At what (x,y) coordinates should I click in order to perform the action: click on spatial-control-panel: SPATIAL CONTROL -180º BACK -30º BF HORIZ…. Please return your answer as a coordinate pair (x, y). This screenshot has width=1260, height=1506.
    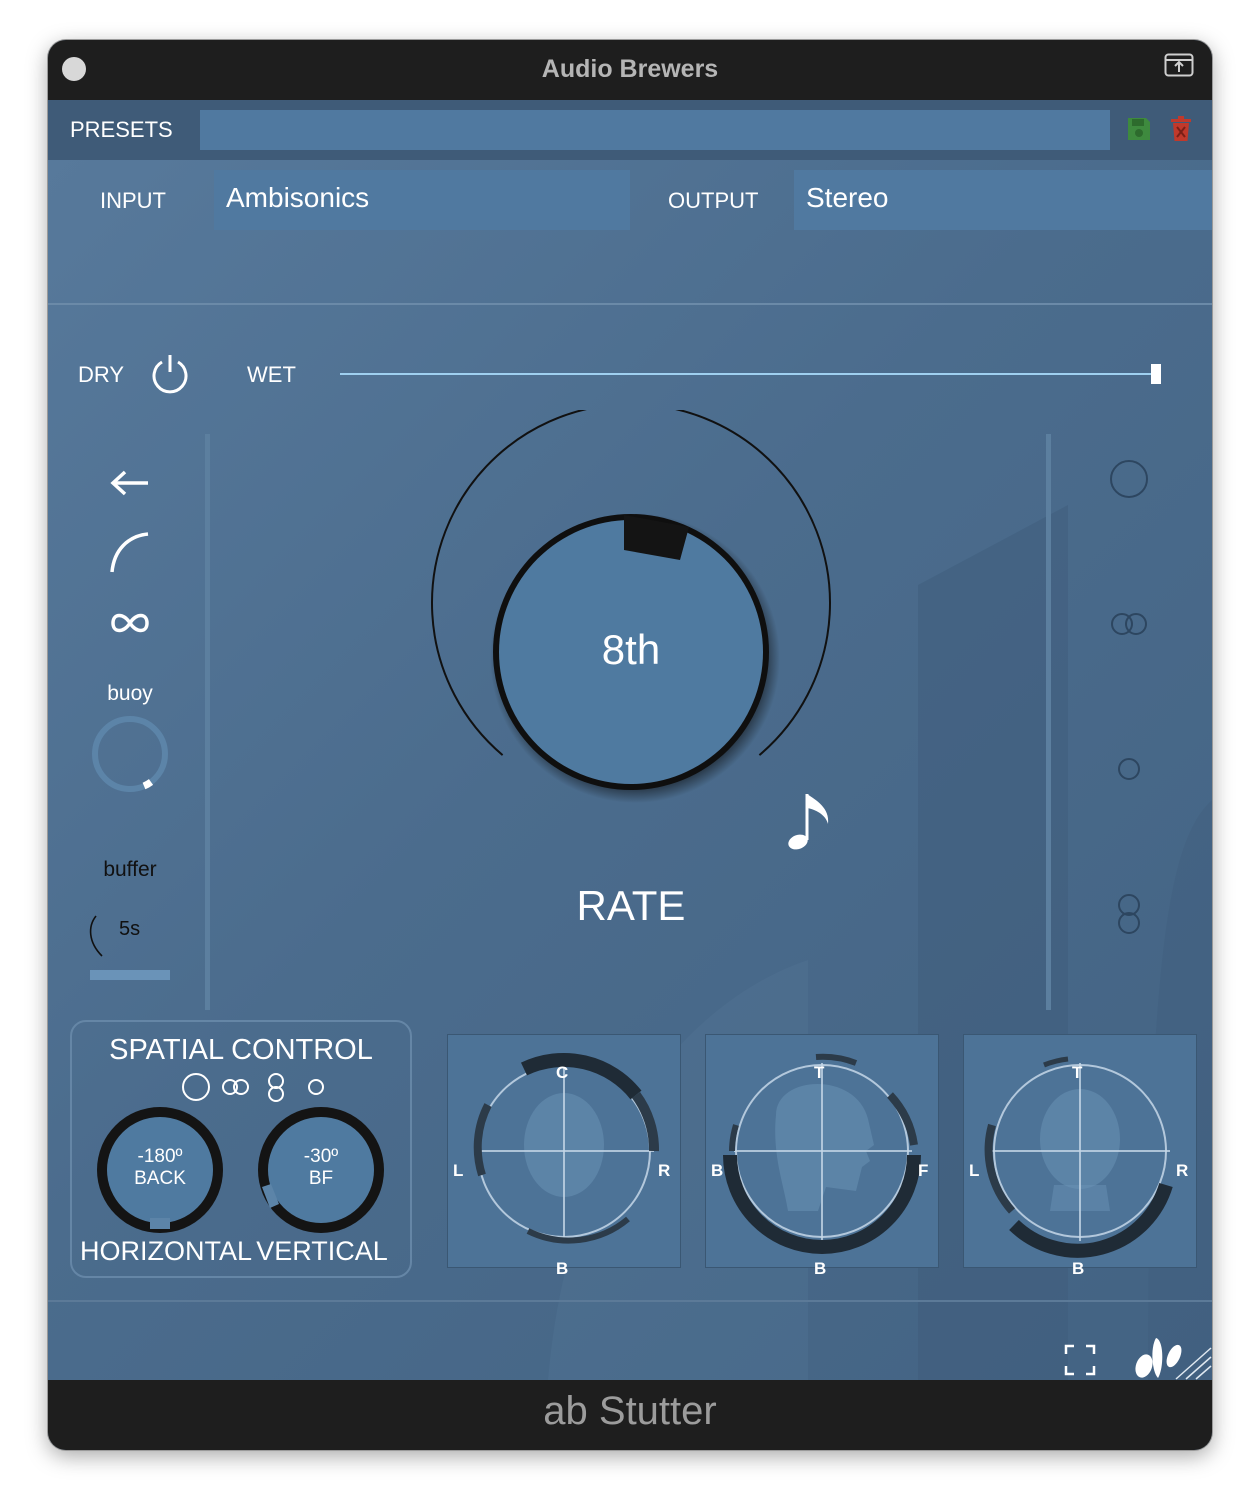
    Looking at the image, I should click on (241, 1149).